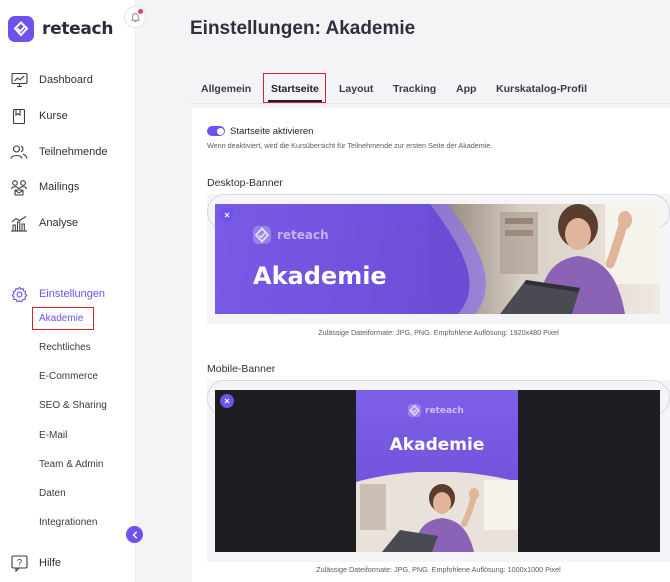 The width and height of the screenshot is (670, 582). Describe the element at coordinates (66, 80) in the screenshot. I see `sidebar-item-label: Dashboard` at that location.